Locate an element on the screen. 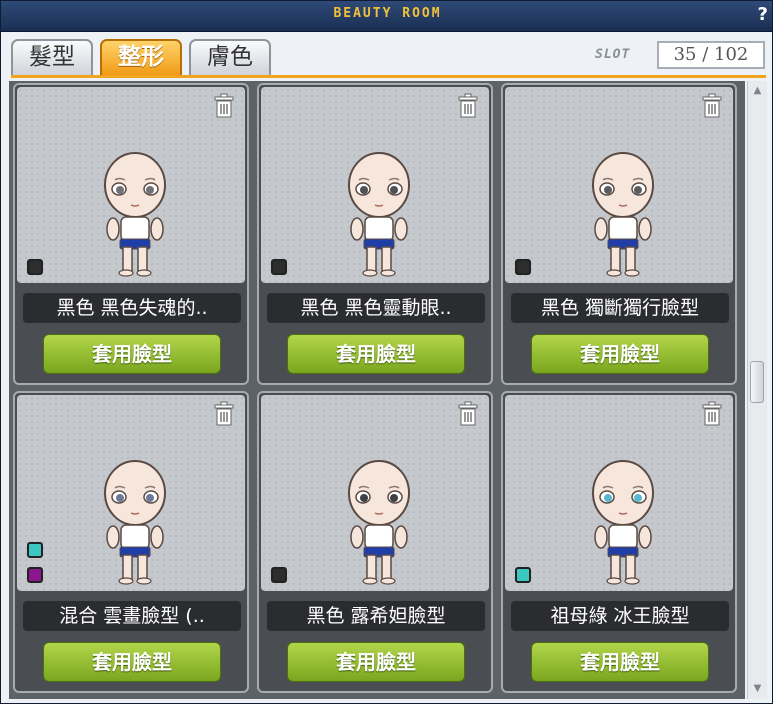 The image size is (773, 704). tab-underline is located at coordinates (388, 76).